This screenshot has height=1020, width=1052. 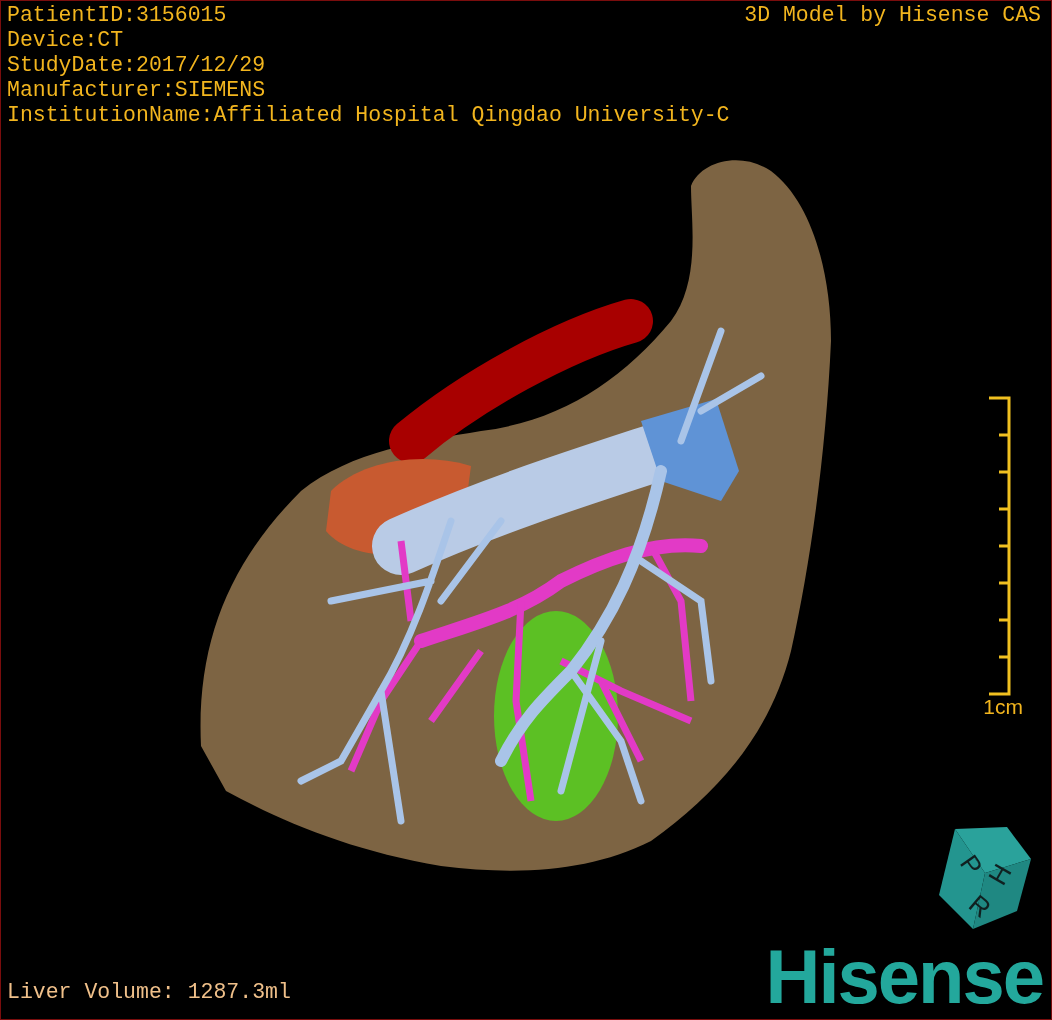 I want to click on liver-volume: Liver Volume: 1287.3ml, so click(x=149, y=992).